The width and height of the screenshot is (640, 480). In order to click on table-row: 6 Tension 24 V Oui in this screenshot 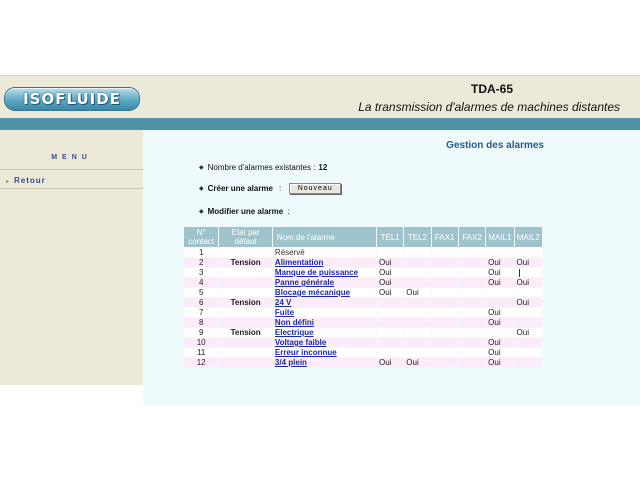, I will do `click(363, 302)`.